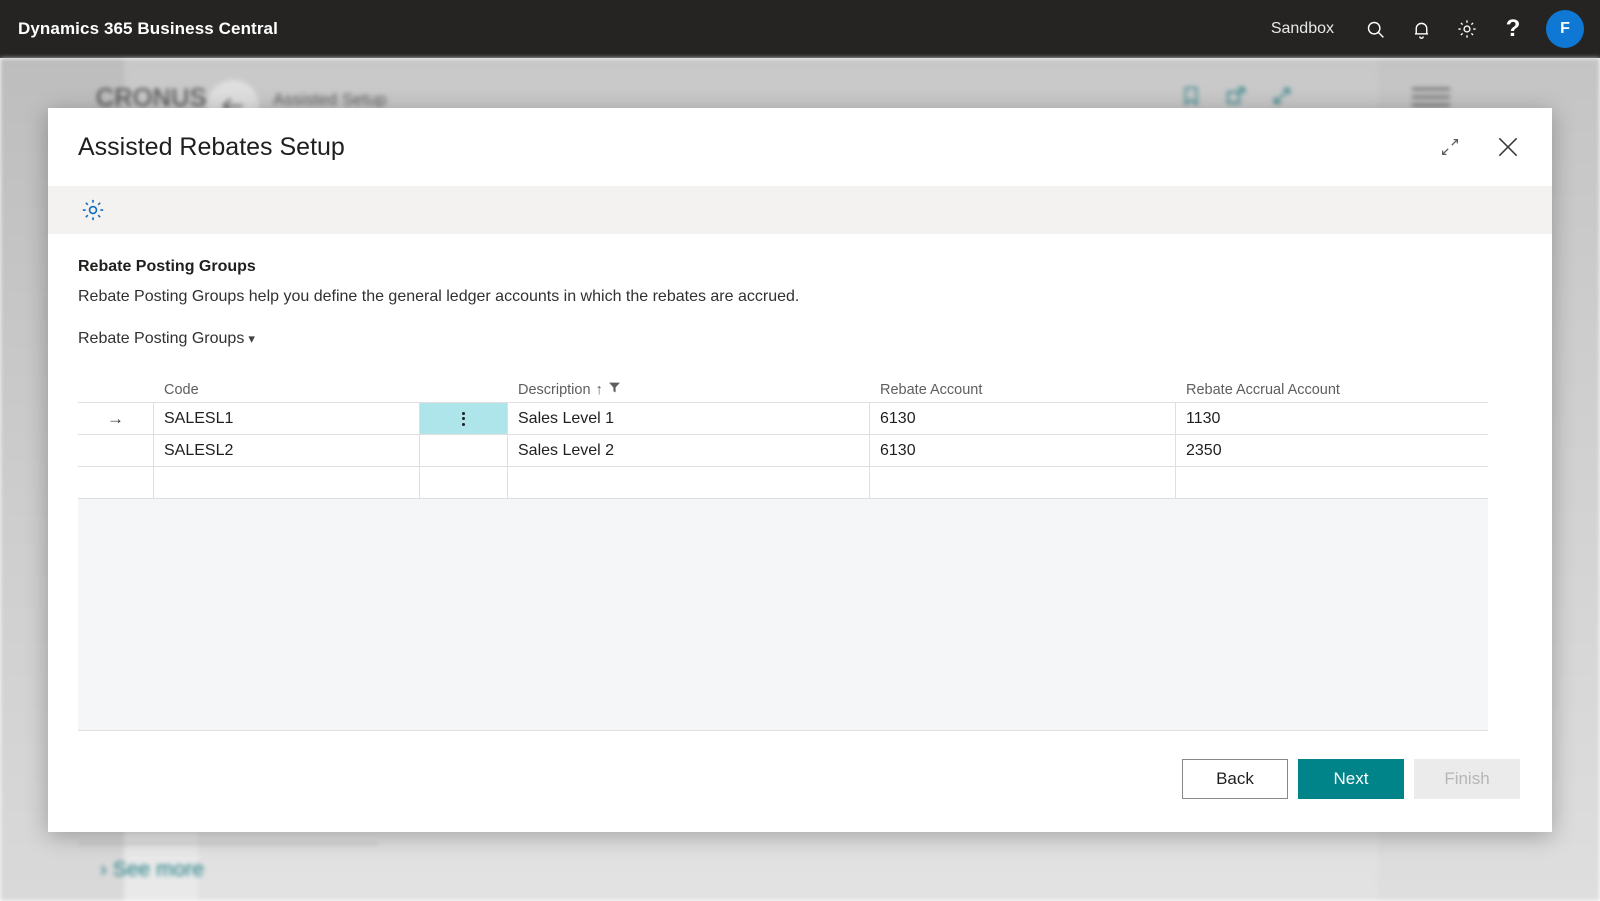  I want to click on cell-code: SALESL1, so click(287, 418).